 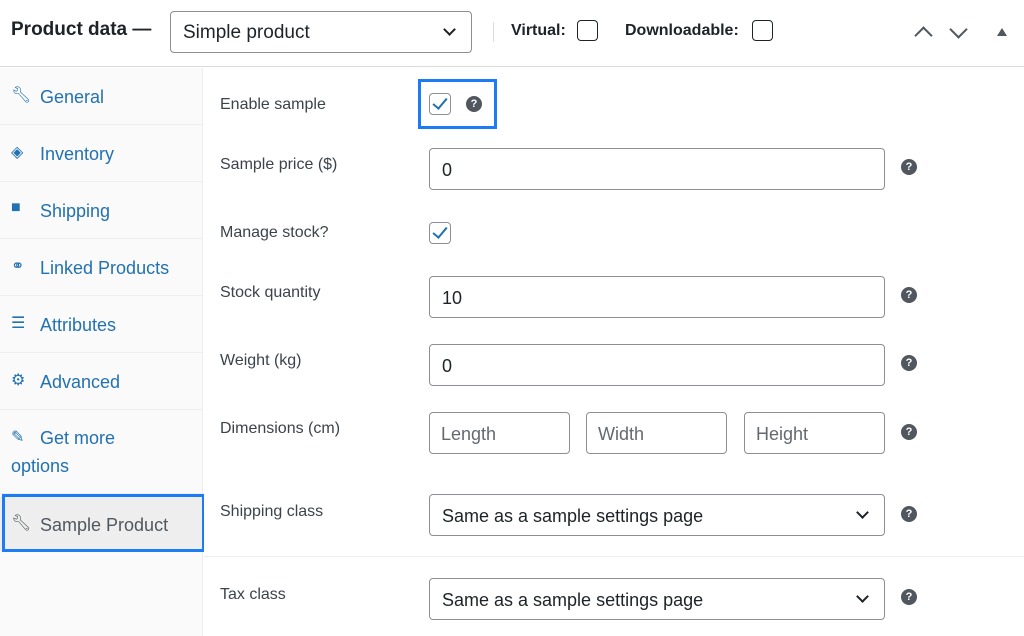 I want to click on tab-attributes-label: Attributes, so click(x=78, y=325).